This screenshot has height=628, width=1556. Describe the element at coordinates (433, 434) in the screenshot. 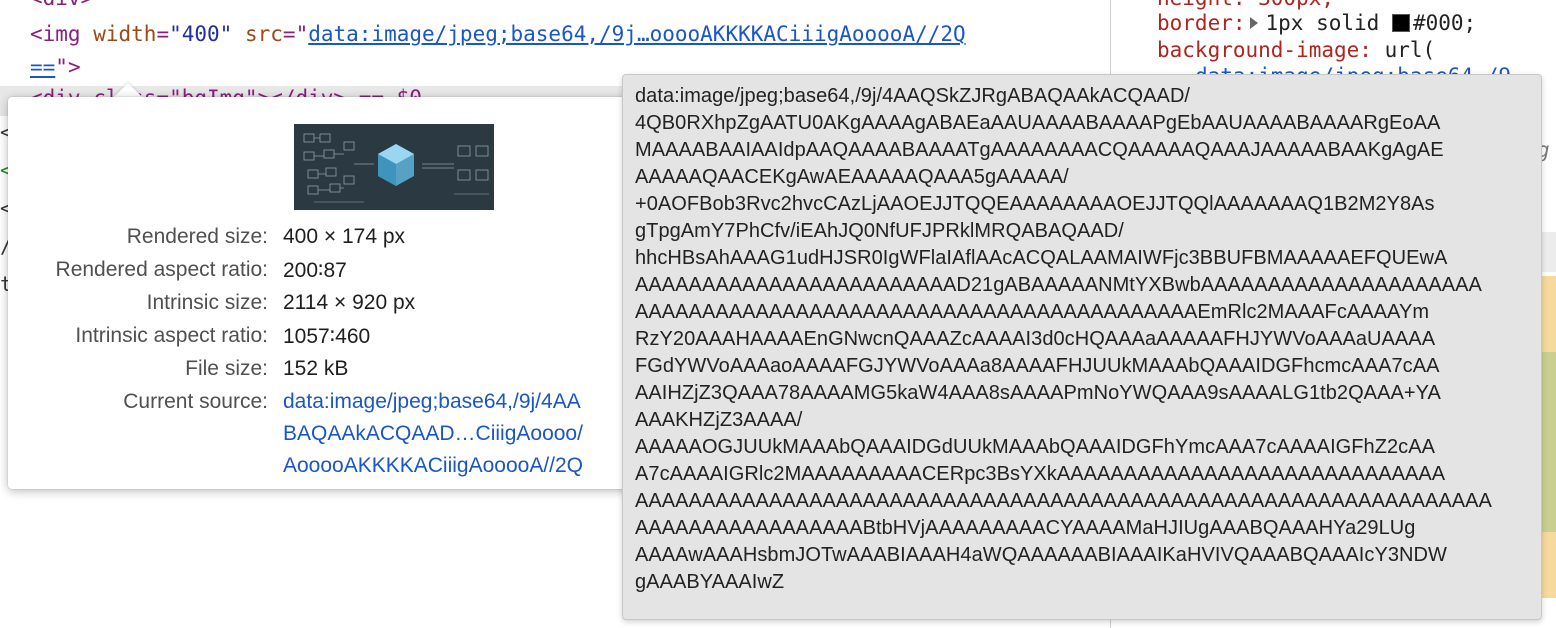

I see `current-source-line-2: BAQAAkACQAAD…CiiigAoooo/` at that location.